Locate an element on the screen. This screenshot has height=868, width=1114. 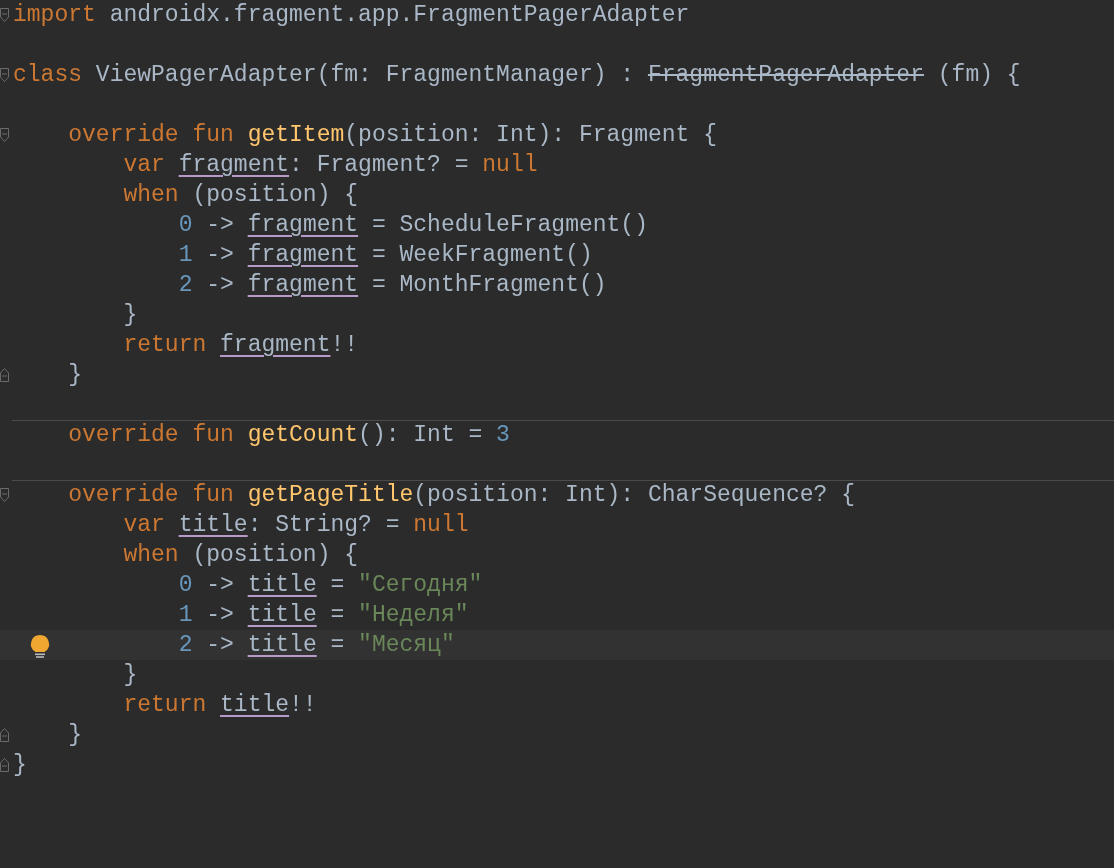
code-line: 2 -> title = "Месяц" is located at coordinates (316, 645).